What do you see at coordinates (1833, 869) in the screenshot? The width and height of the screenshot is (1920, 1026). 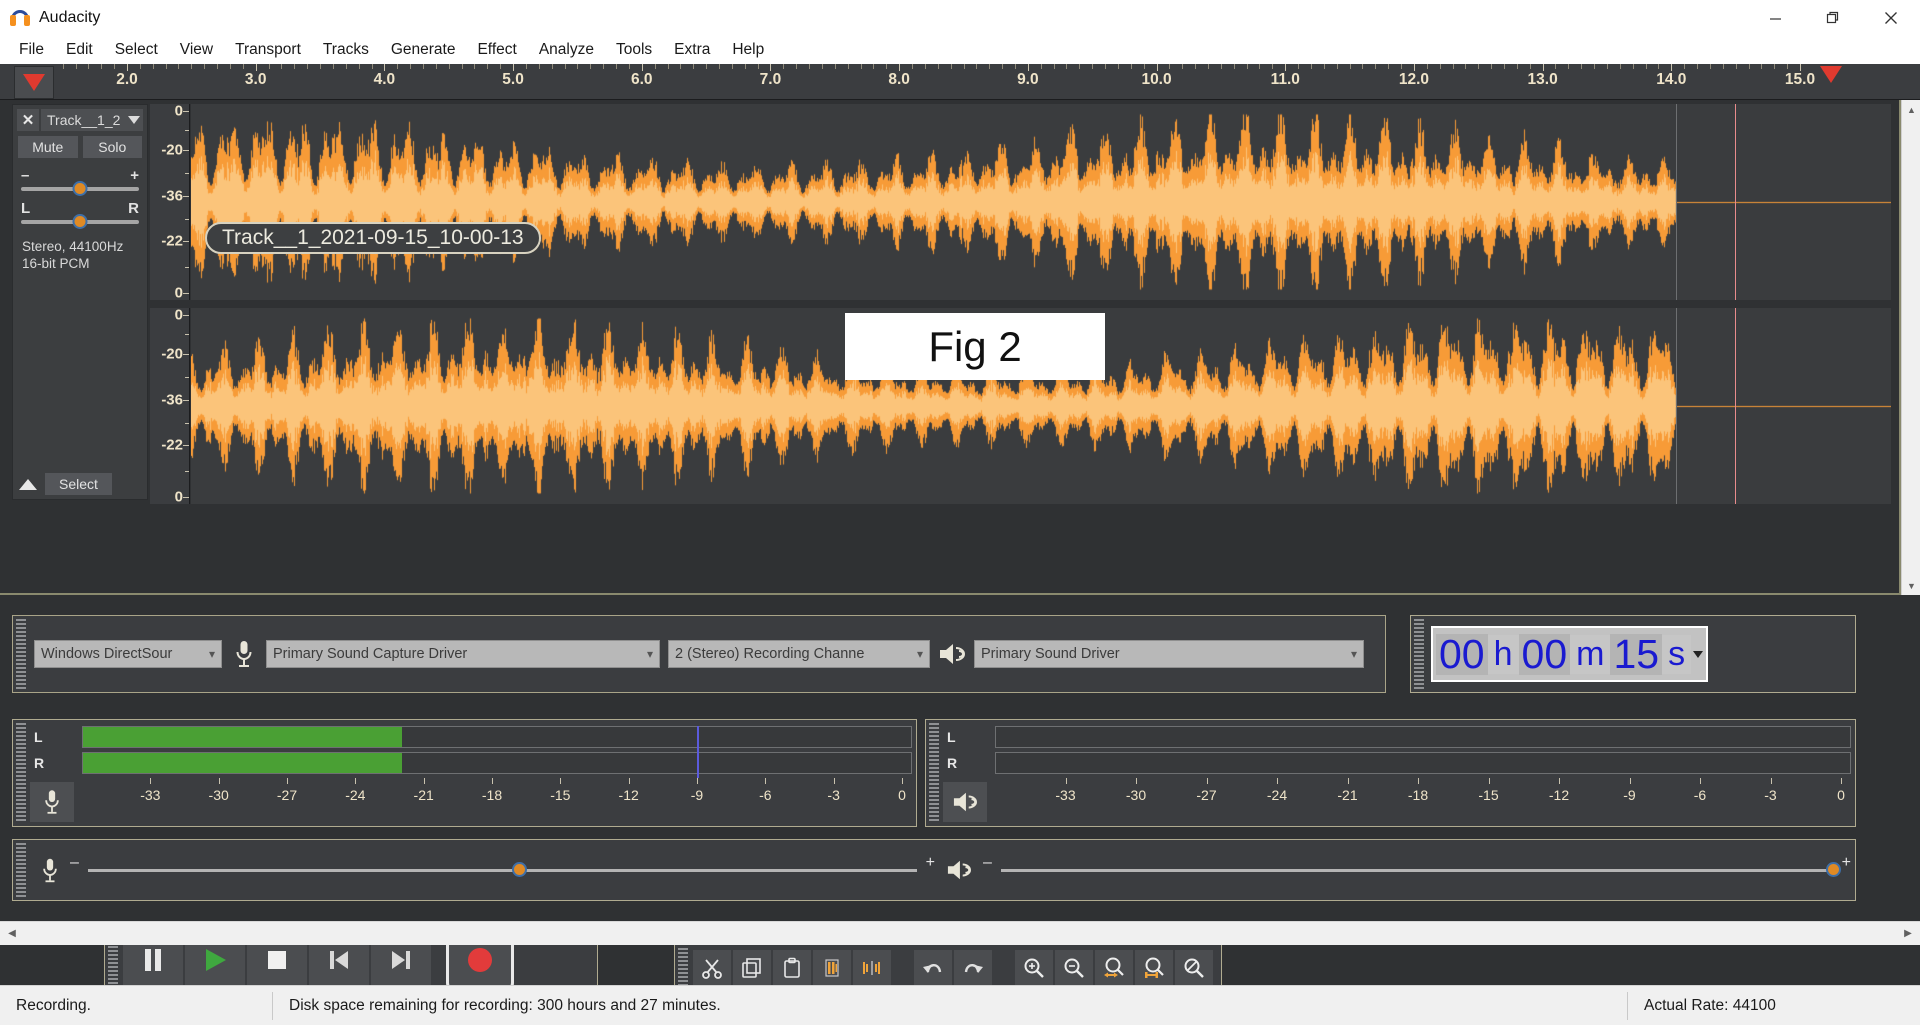 I see `playback-volume-knob` at bounding box center [1833, 869].